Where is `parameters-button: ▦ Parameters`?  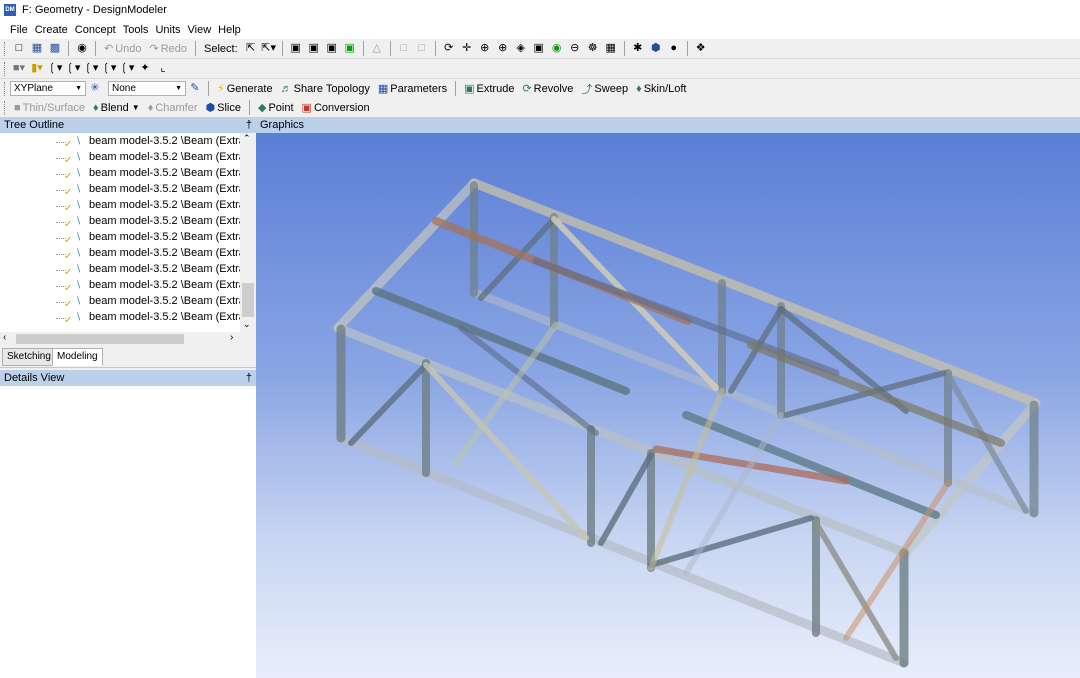
parameters-button: ▦ Parameters is located at coordinates (412, 89).